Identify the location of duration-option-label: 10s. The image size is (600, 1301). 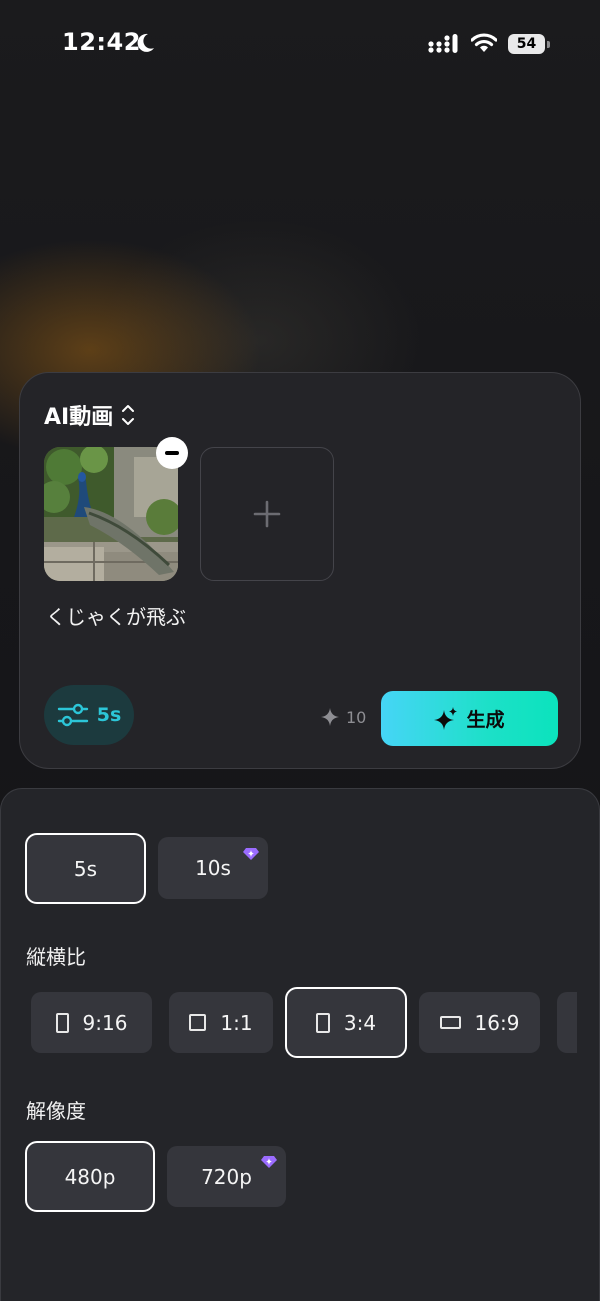
(213, 868).